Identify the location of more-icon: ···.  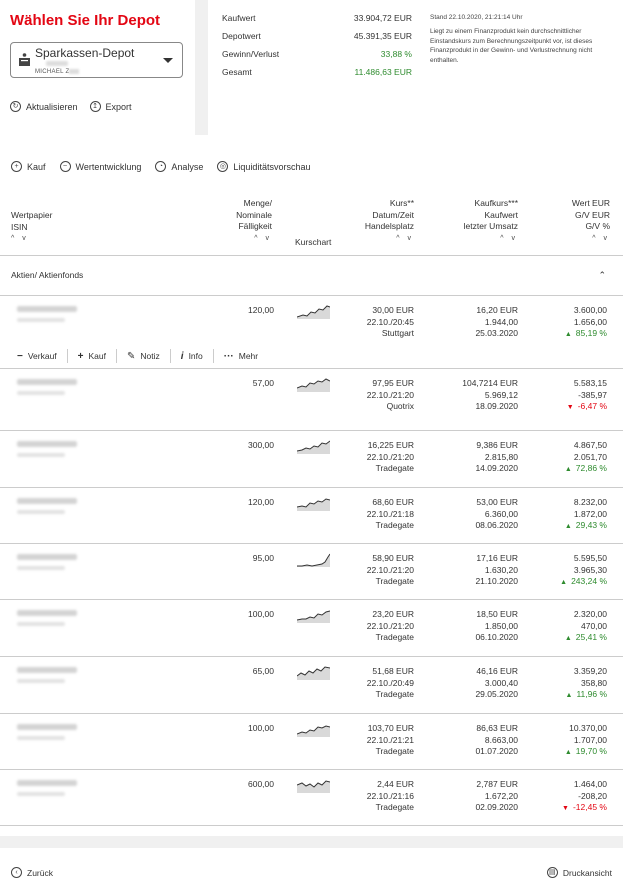
(228, 356).